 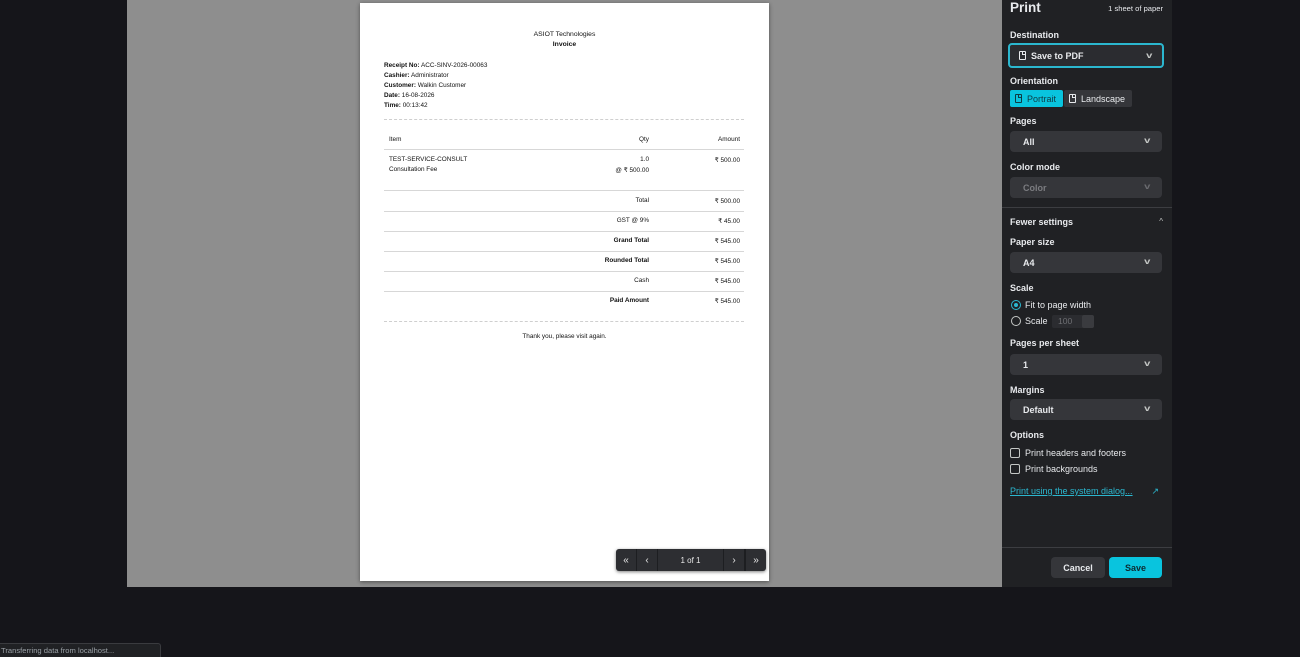 I want to click on paid-amount-label: Paid Amount, so click(x=629, y=300).